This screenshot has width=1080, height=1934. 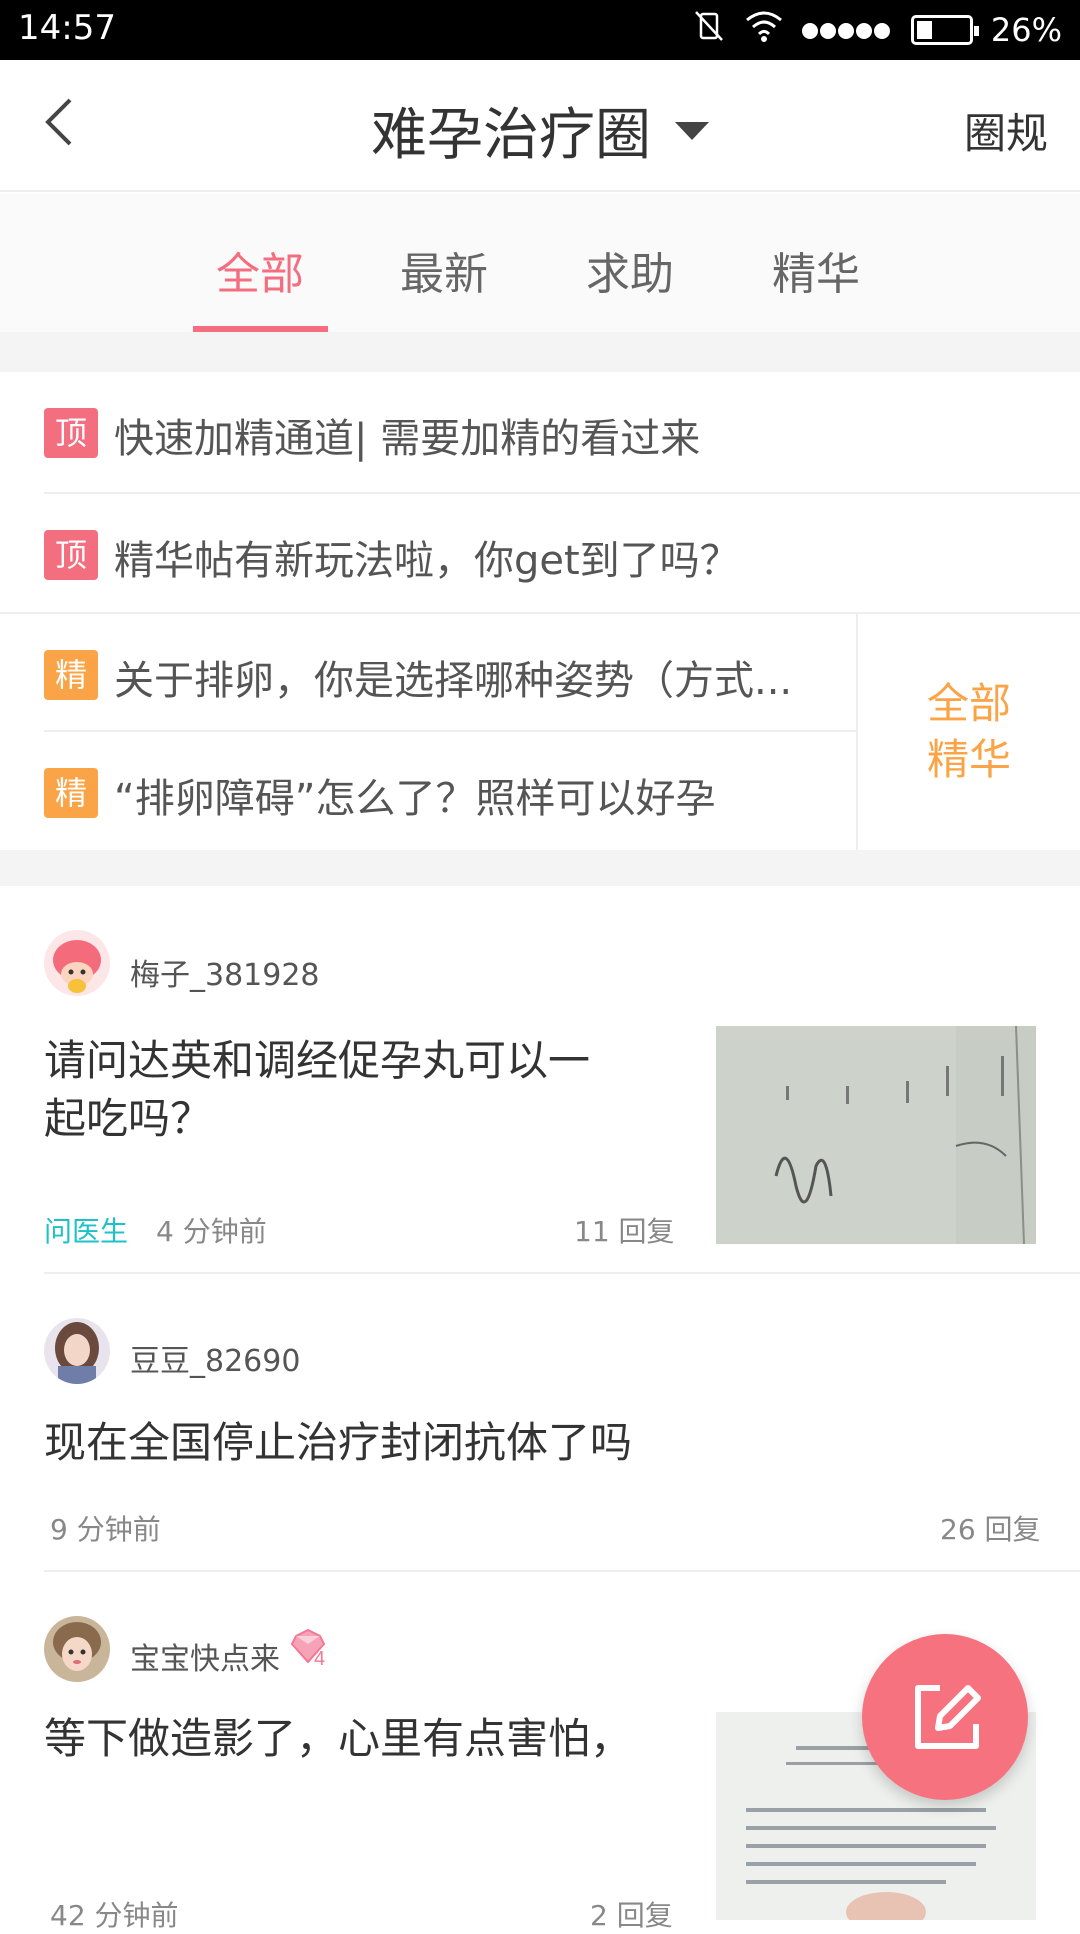 I want to click on username: 豆豆_82690, so click(x=215, y=1358).